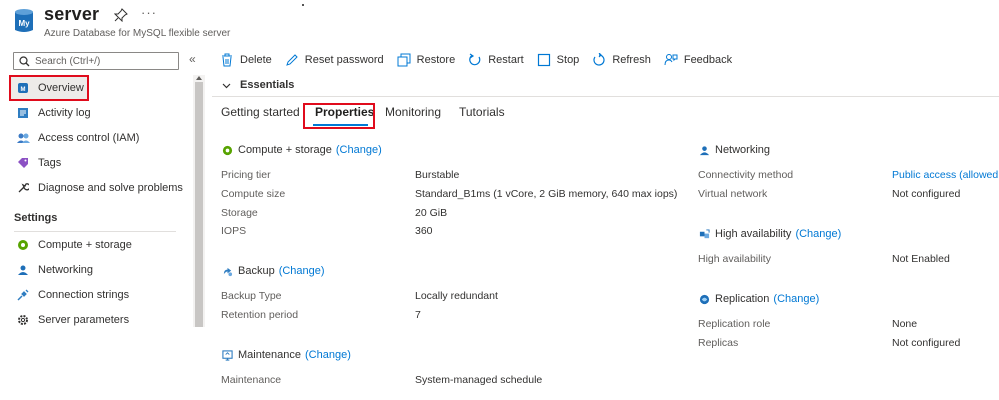 The width and height of the screenshot is (999, 400). Describe the element at coordinates (24, 60) in the screenshot. I see `search-icon` at that location.